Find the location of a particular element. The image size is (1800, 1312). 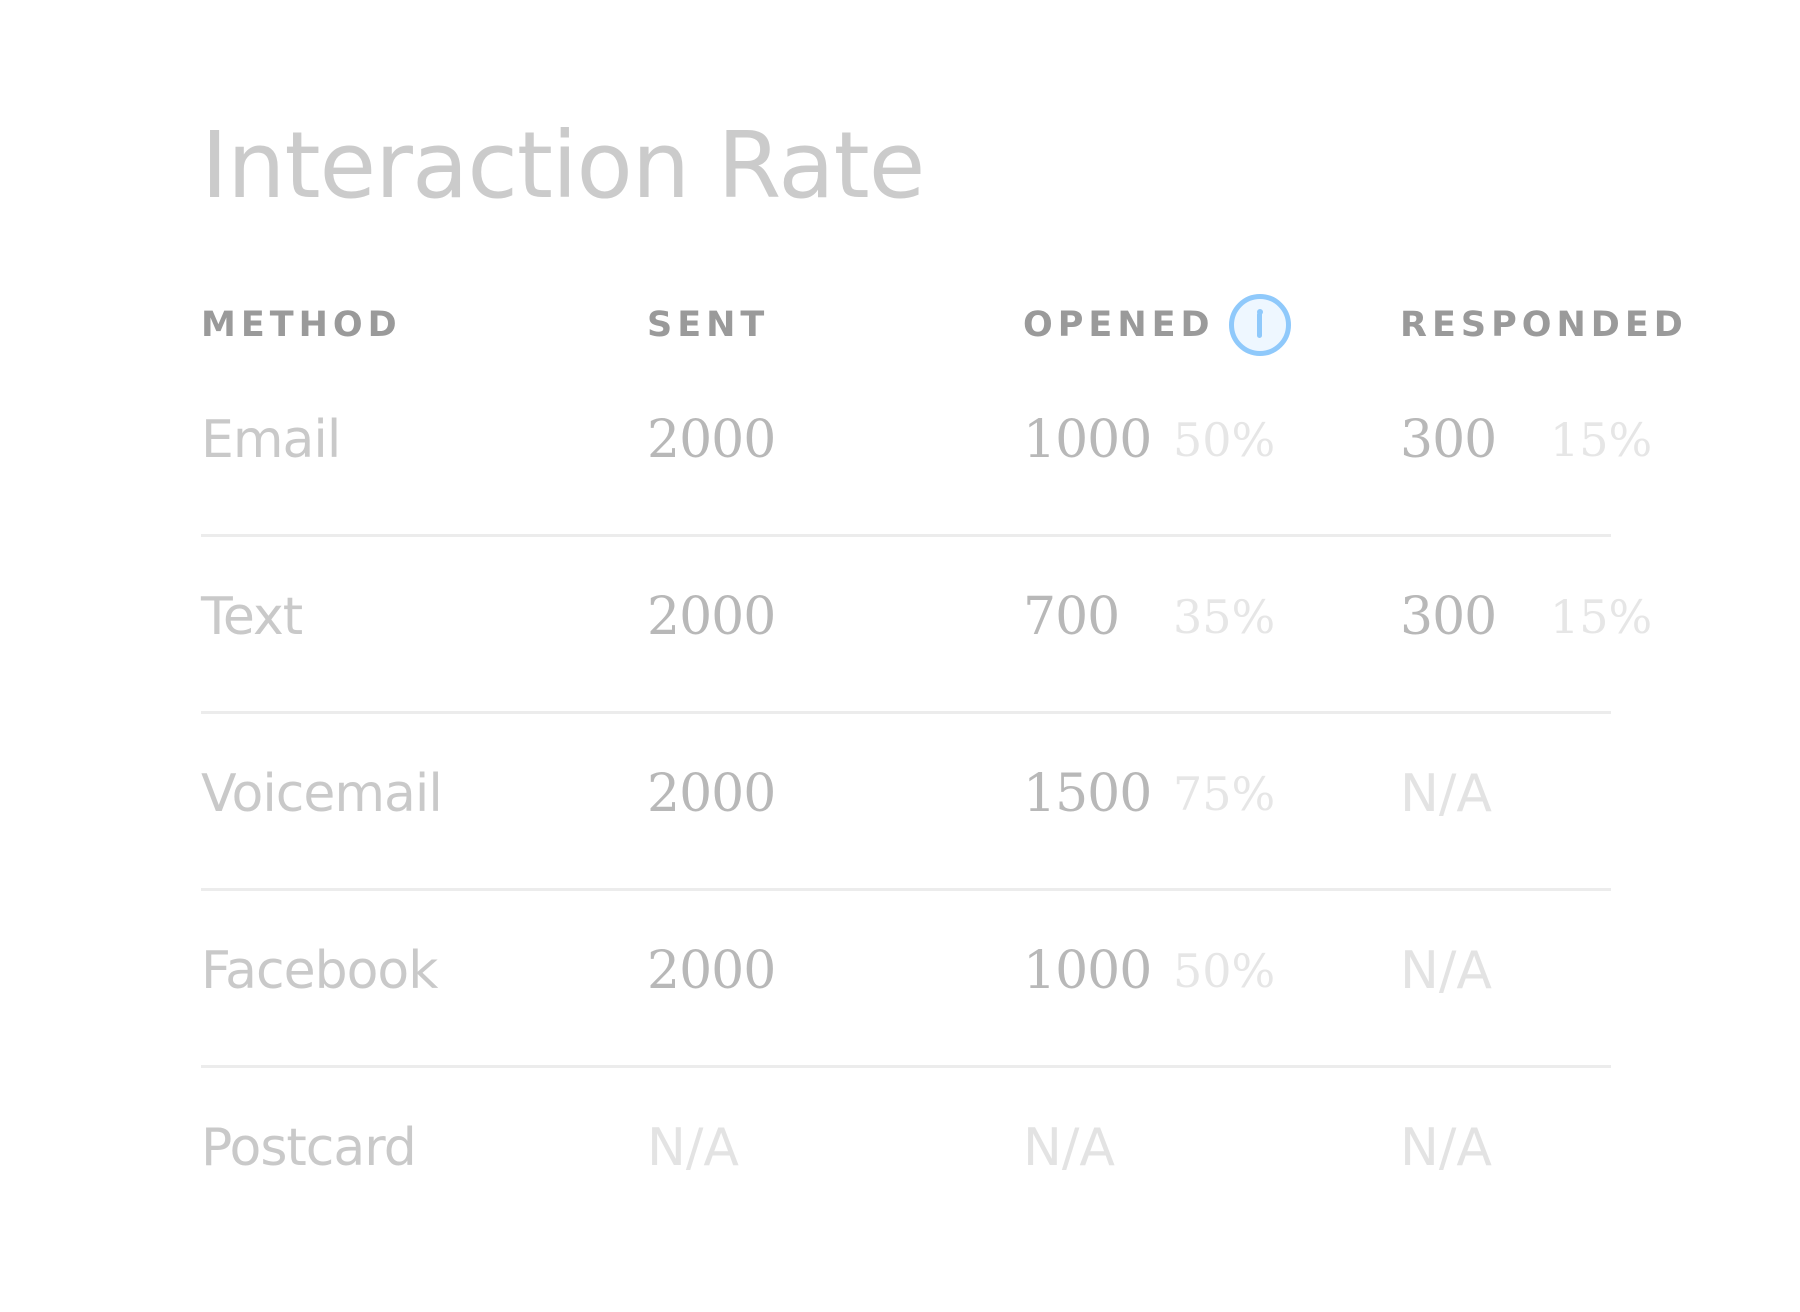

info-icon is located at coordinates (1259, 325).